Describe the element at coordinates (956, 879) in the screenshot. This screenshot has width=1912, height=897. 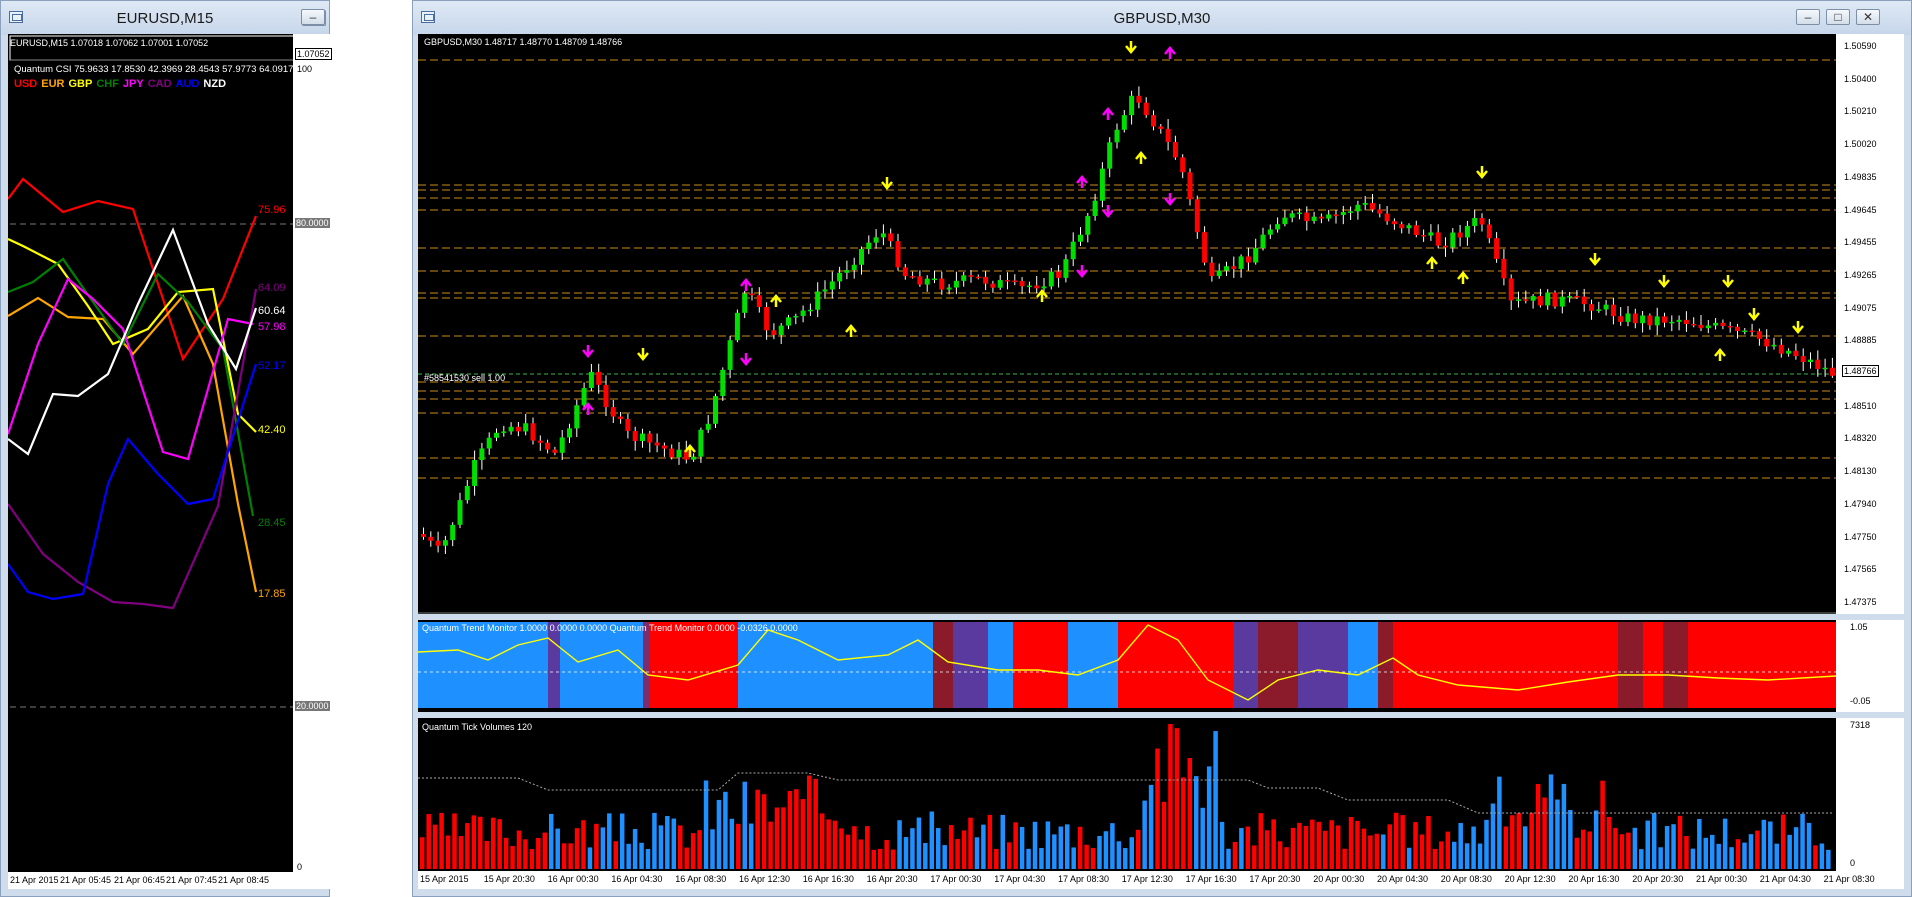
I see `time-label: 17 Apr 00:30` at that location.